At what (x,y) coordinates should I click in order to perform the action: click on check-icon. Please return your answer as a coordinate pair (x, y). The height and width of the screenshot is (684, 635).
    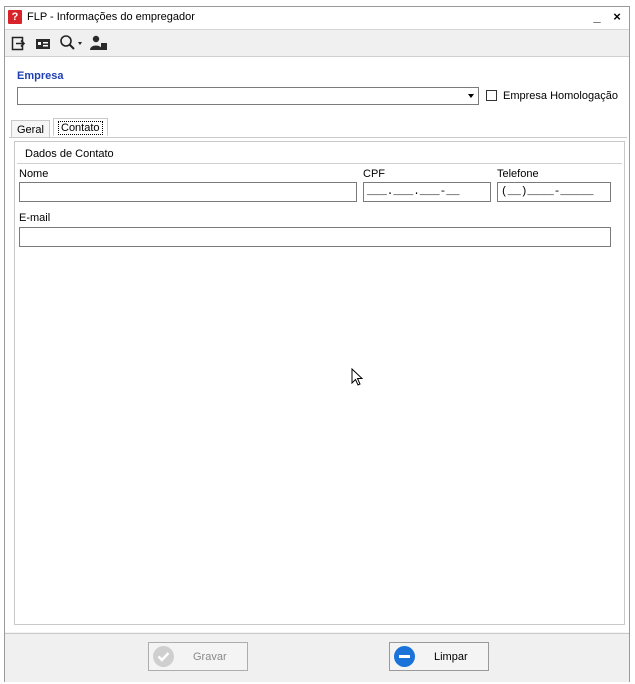
    Looking at the image, I should click on (163, 656).